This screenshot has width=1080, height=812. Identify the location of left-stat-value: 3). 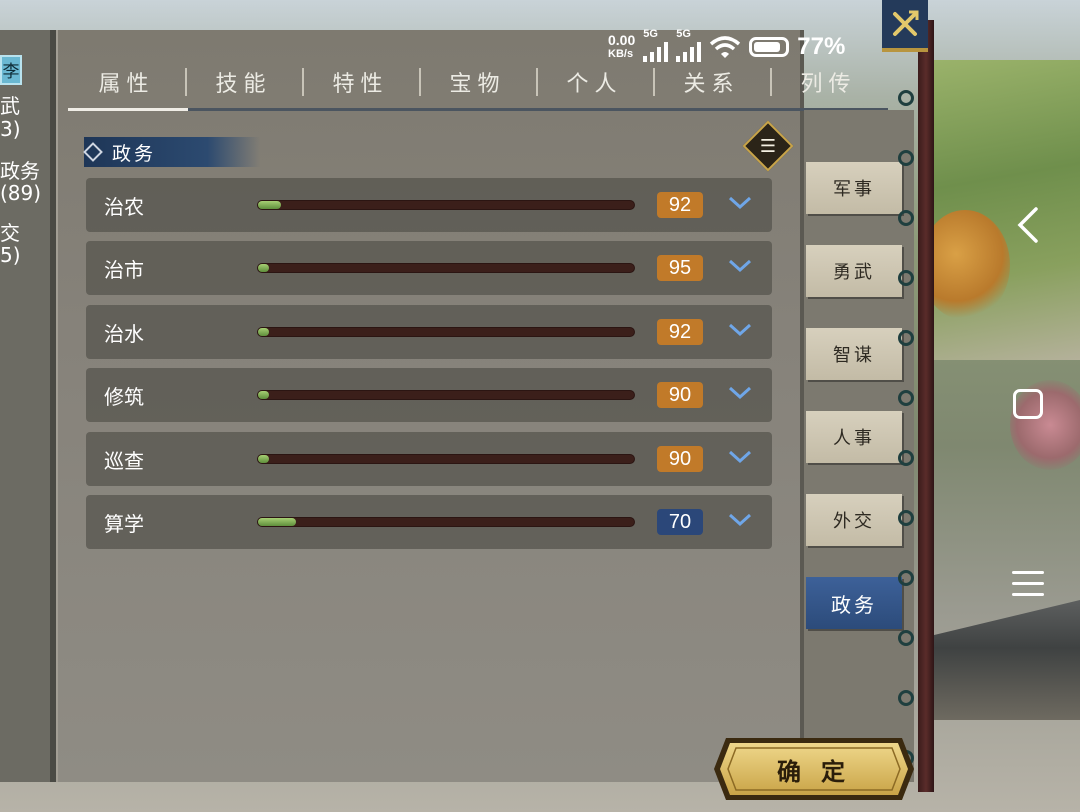
(10, 129).